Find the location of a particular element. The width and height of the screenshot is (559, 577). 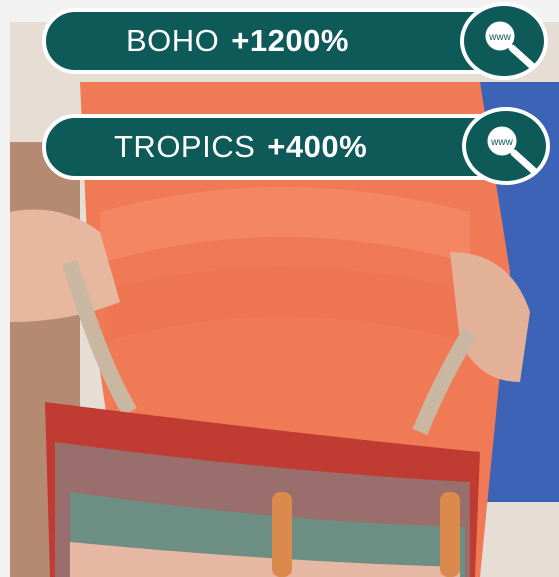

trend-label: TROPICS is located at coordinates (185, 146).